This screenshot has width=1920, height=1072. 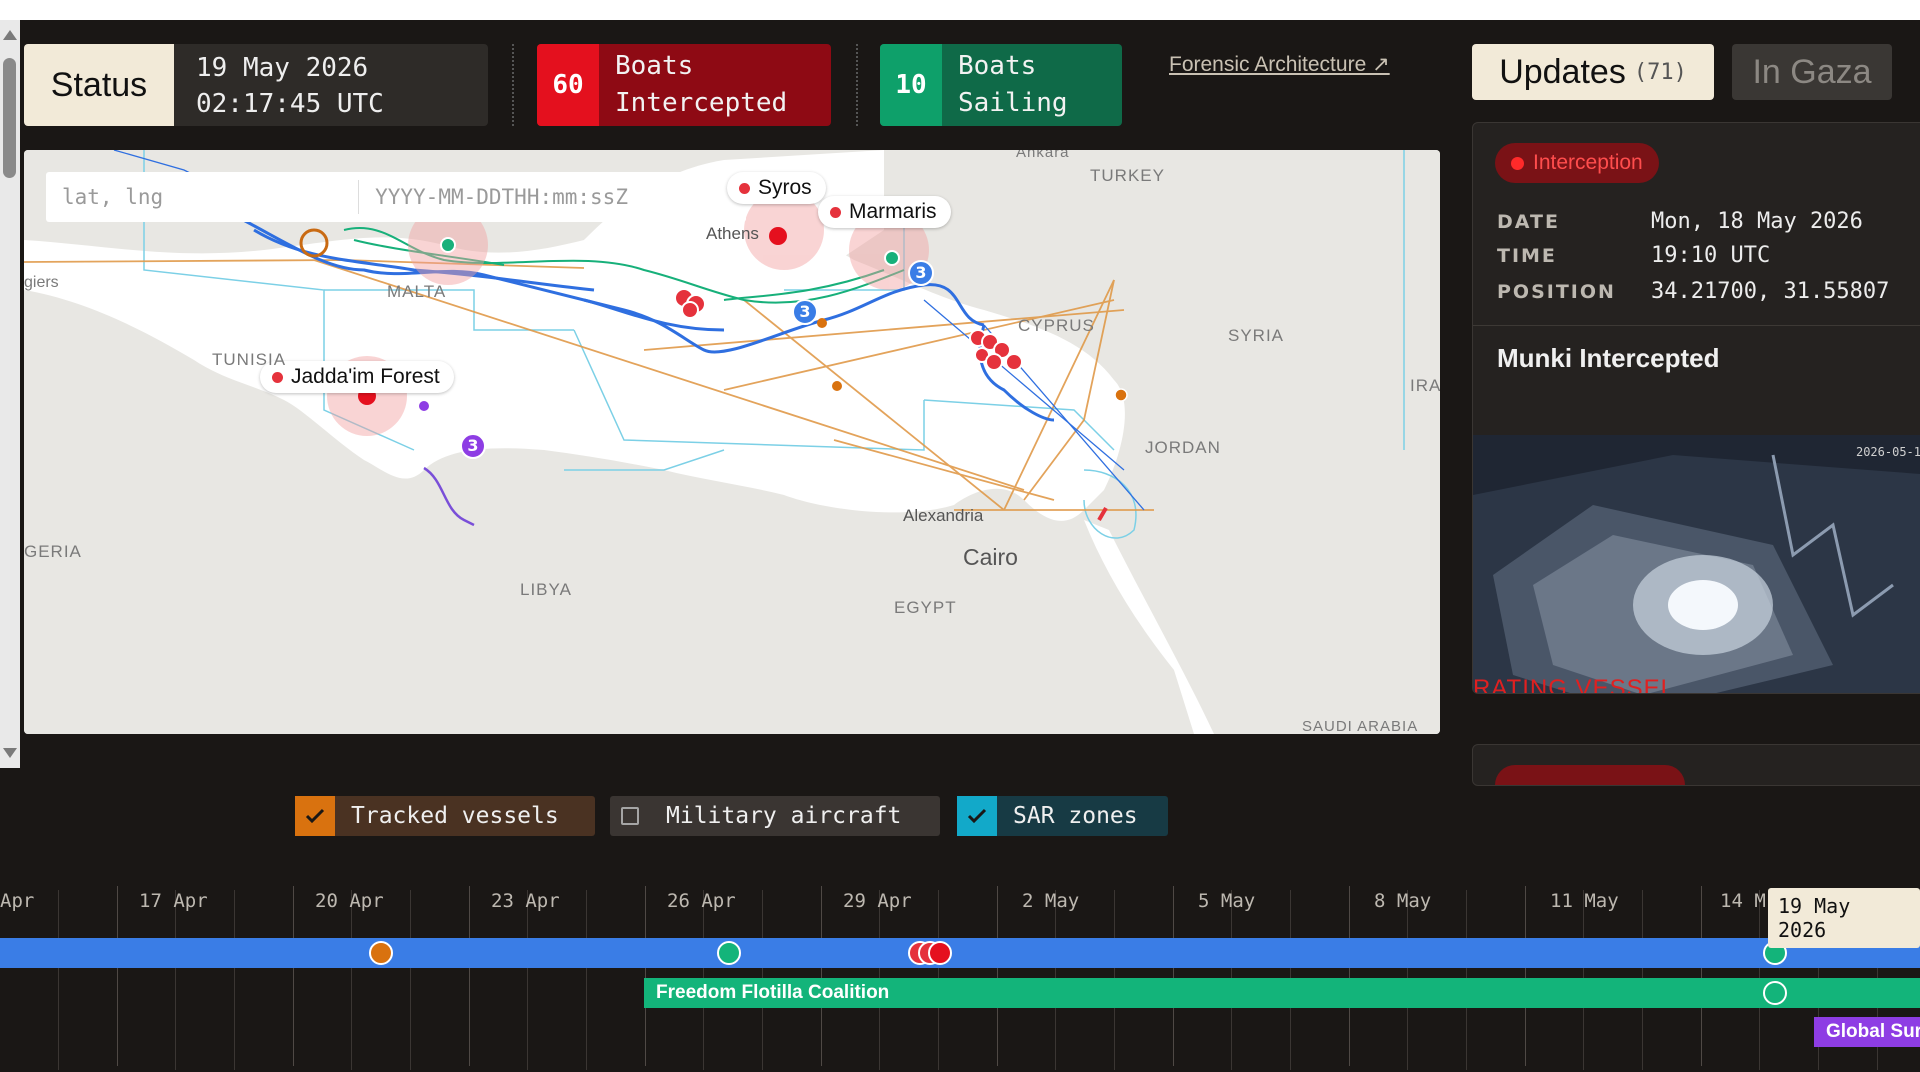 What do you see at coordinates (1770, 291) in the screenshot?
I see `position-value: 34.21700, 31.55807` at bounding box center [1770, 291].